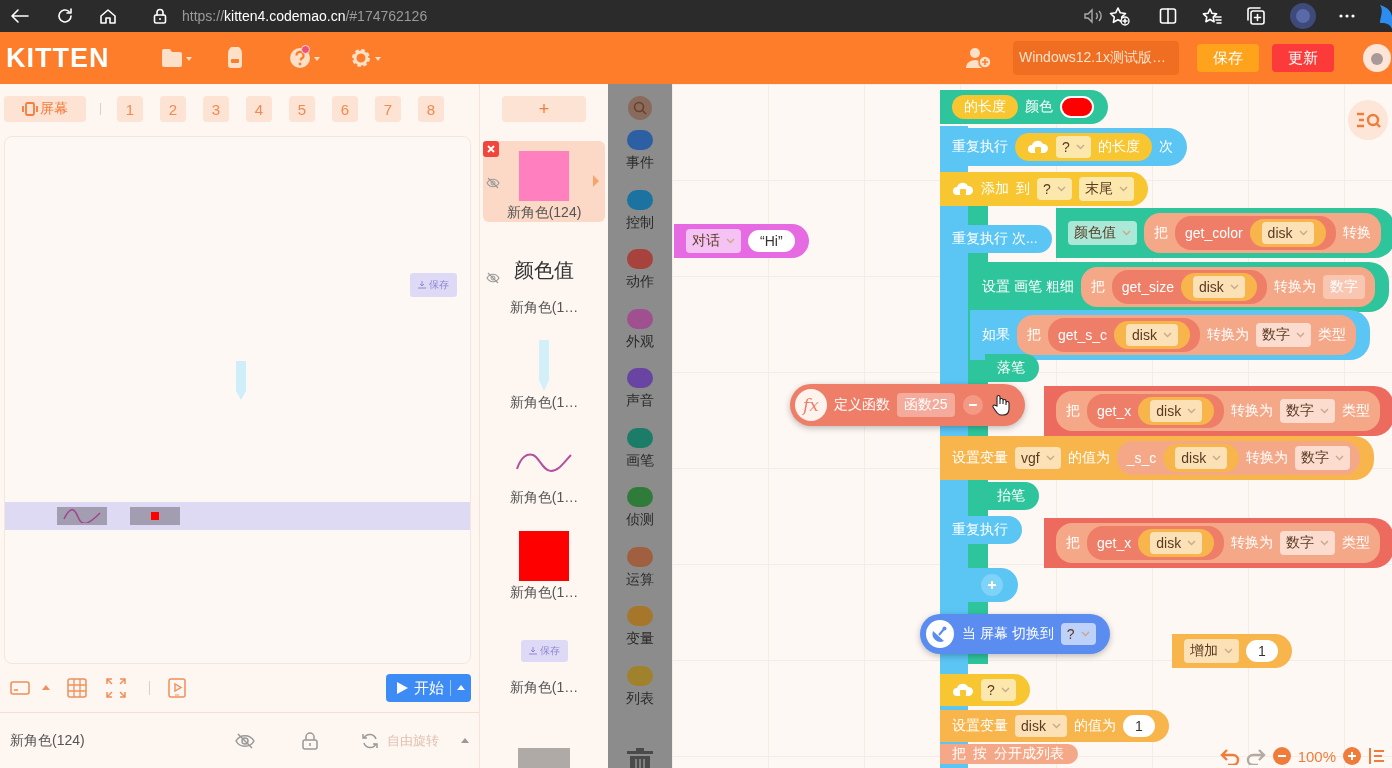 This screenshot has width=1392, height=768. Describe the element at coordinates (177, 688) in the screenshot. I see `preview-screen-icon` at that location.